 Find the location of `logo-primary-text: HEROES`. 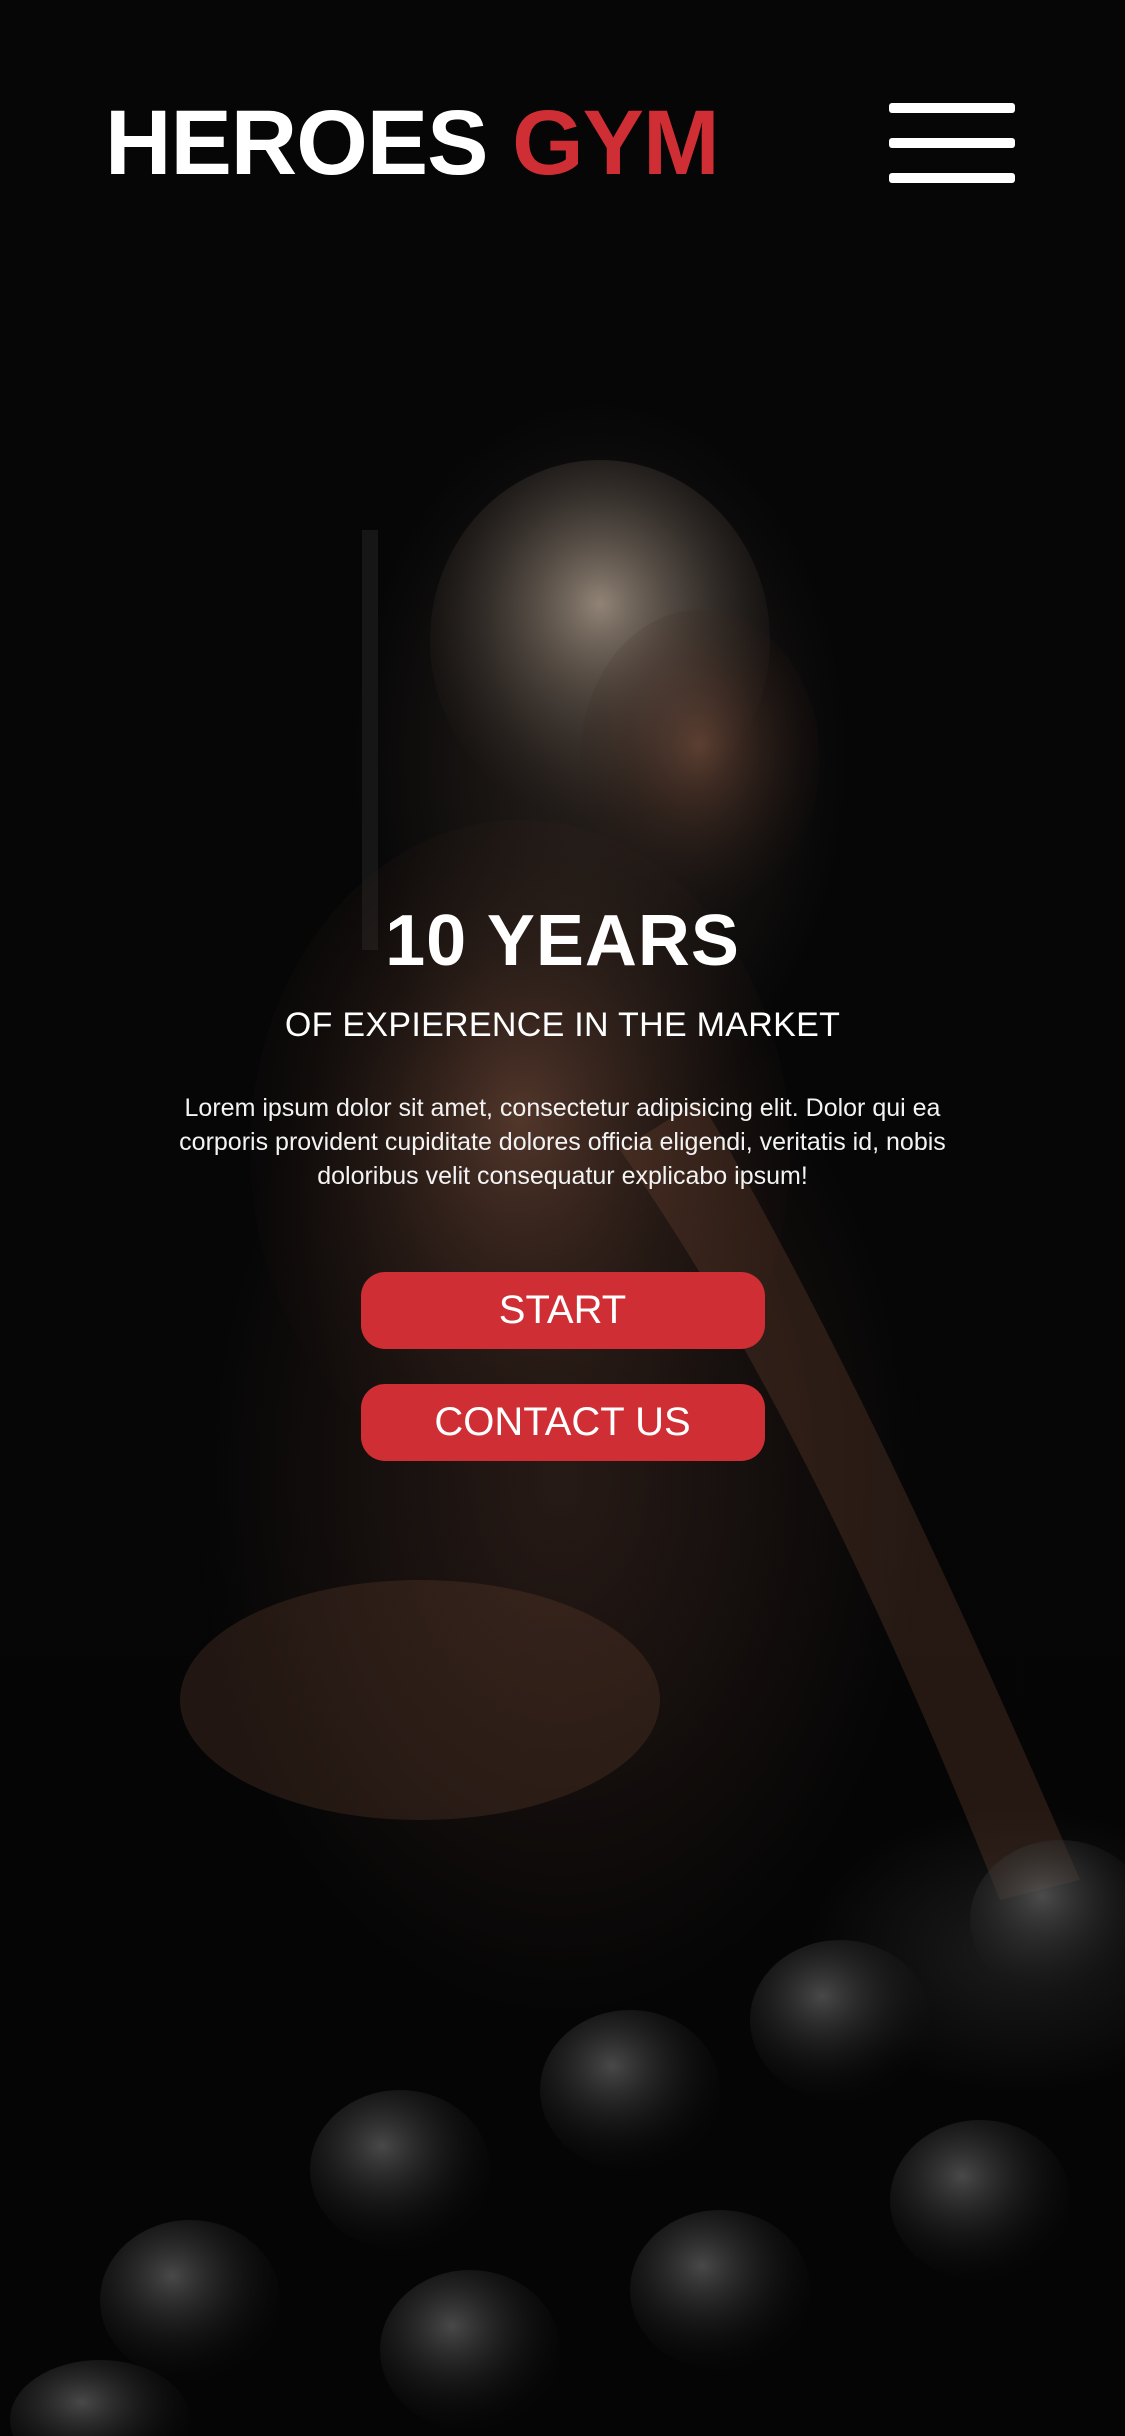

logo-primary-text: HEROES is located at coordinates (297, 143).